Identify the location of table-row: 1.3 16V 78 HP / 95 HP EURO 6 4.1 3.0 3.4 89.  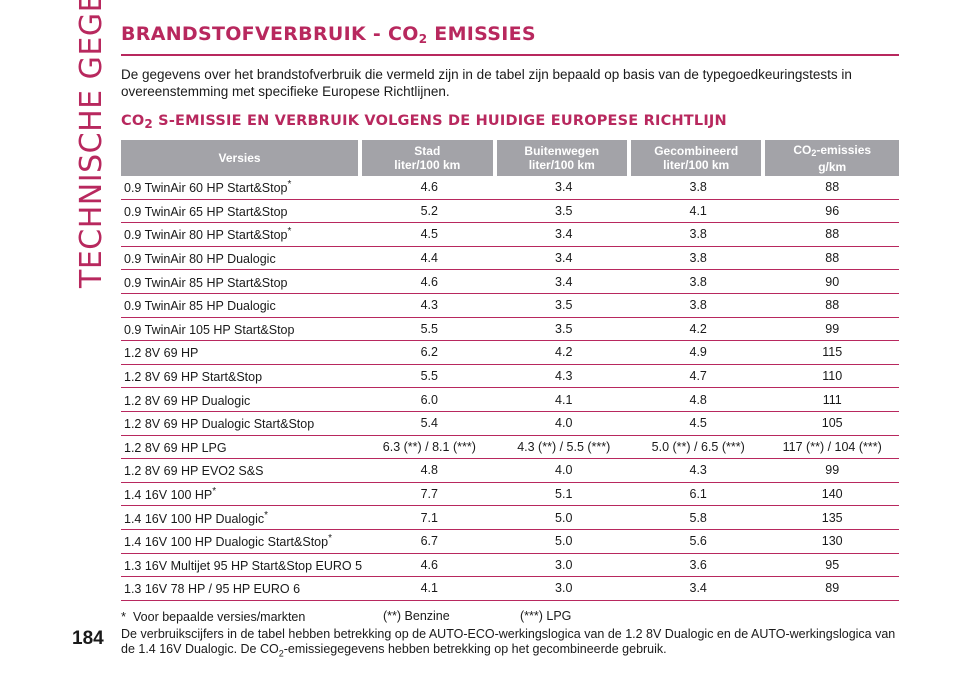
(510, 589).